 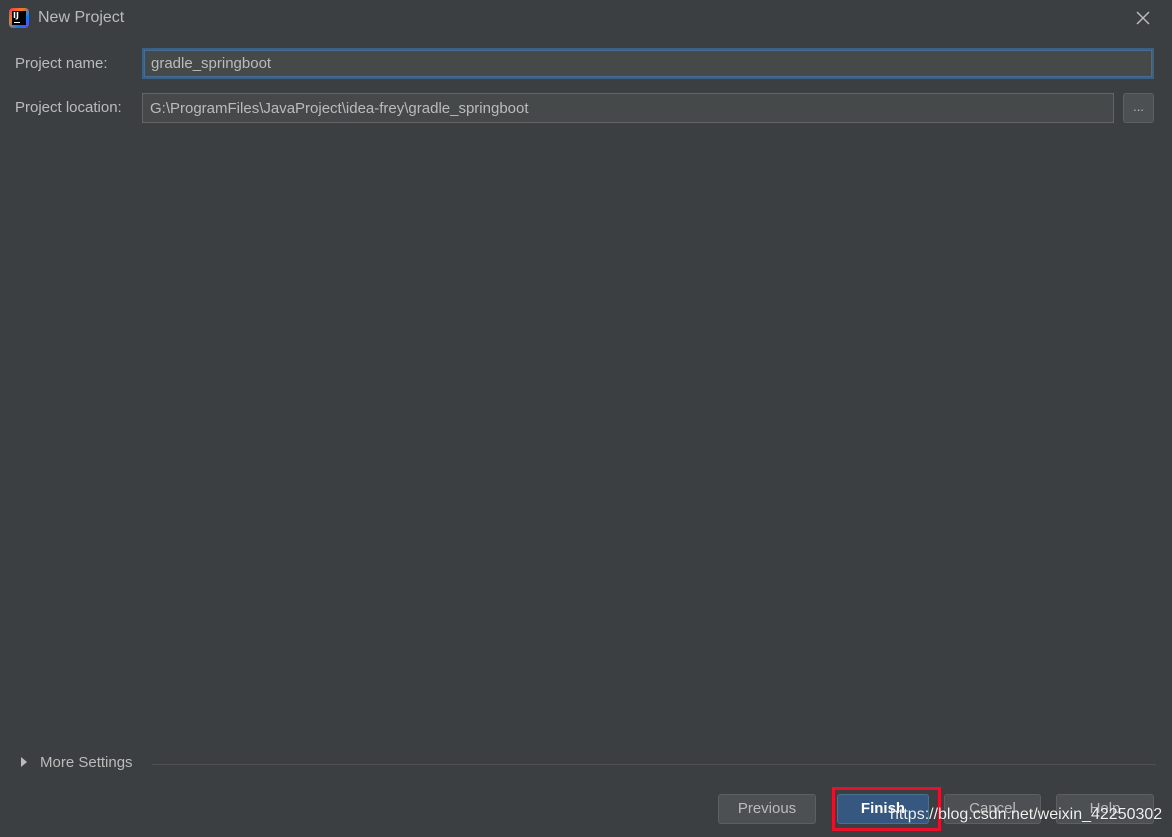 I want to click on intellij-idea-icon: IJ, so click(x=19, y=18).